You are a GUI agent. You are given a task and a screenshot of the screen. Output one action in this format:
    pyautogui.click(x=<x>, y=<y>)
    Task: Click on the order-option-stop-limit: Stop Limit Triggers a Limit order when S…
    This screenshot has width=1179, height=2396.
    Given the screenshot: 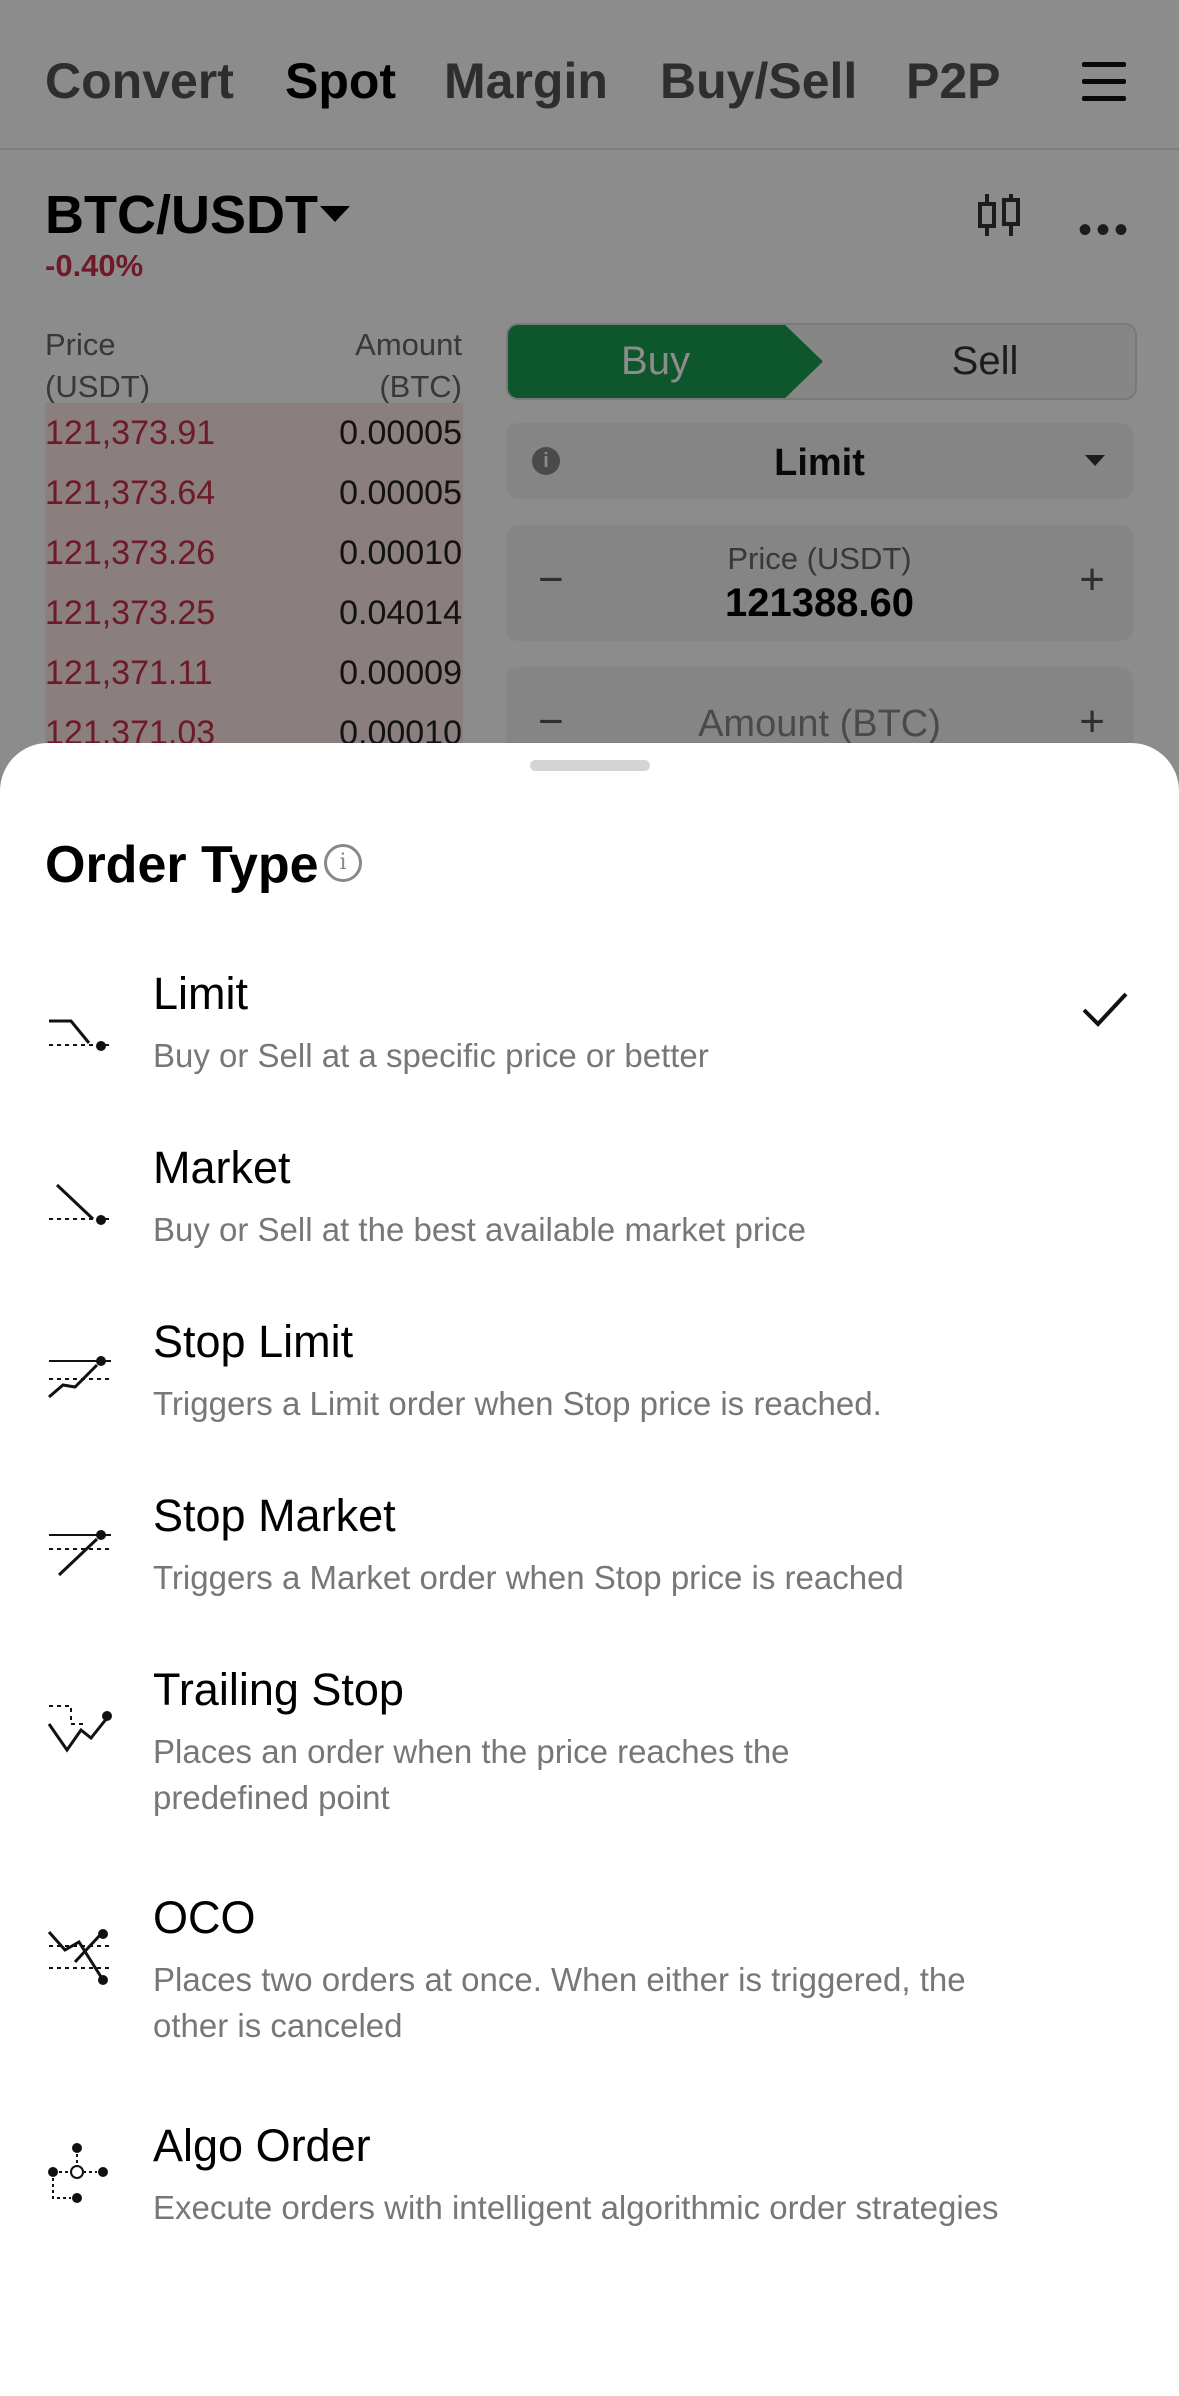 What is the action you would take?
    pyautogui.click(x=589, y=1391)
    